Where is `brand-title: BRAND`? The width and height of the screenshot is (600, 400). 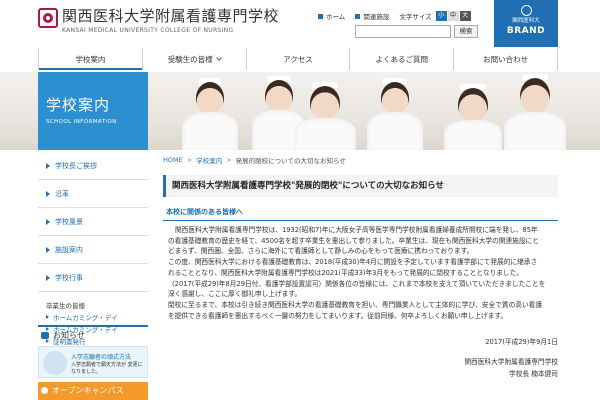
brand-title: BRAND is located at coordinates (526, 31).